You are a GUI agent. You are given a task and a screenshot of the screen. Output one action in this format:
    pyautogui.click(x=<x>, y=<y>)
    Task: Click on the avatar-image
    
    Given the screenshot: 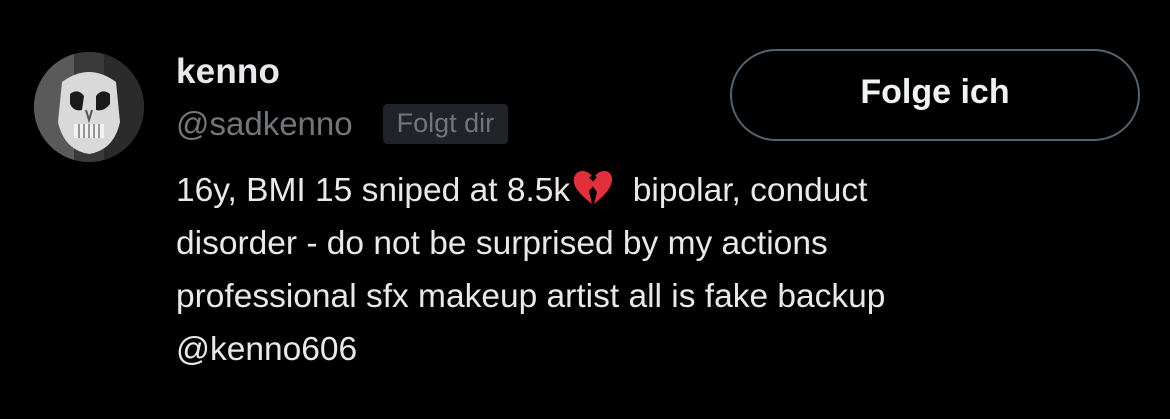 What is the action you would take?
    pyautogui.click(x=89, y=107)
    